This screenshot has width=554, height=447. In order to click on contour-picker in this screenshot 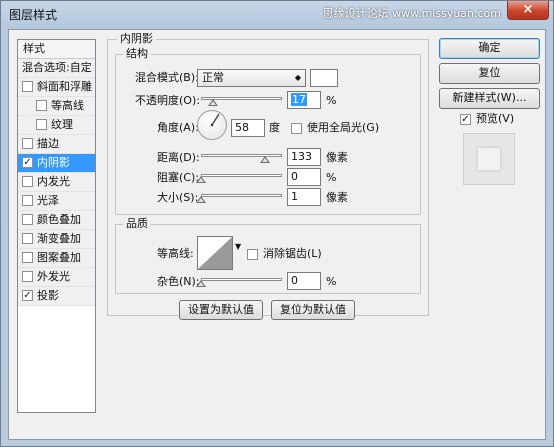, I will do `click(215, 253)`.